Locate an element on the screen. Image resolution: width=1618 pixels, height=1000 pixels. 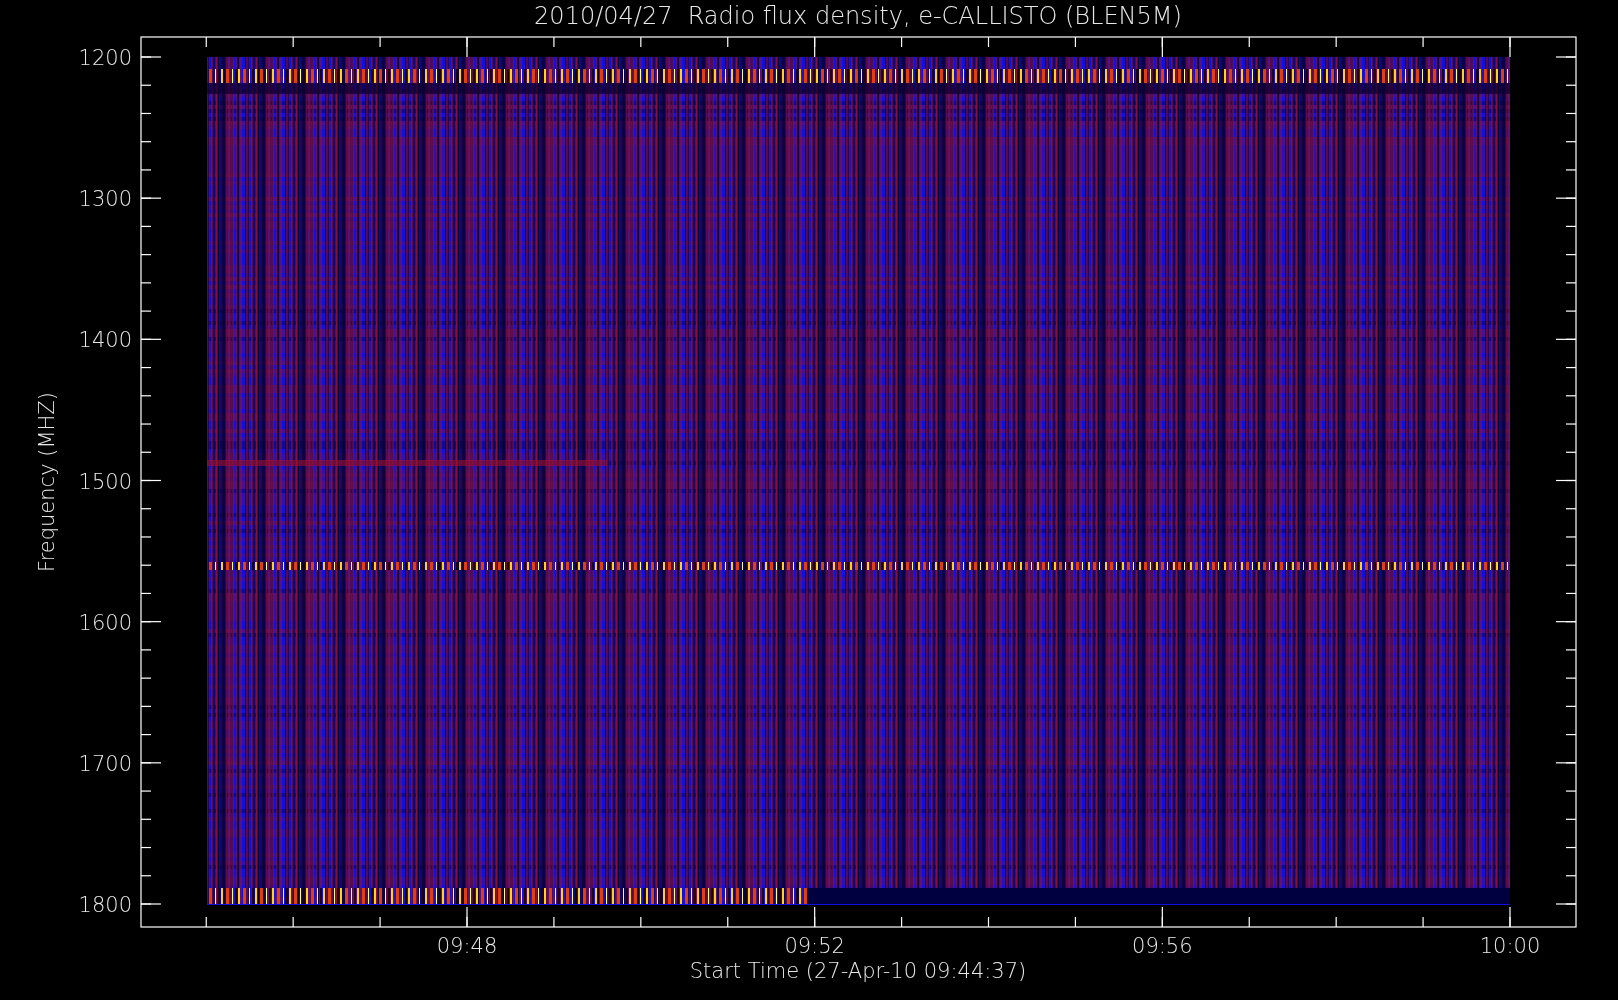
tick-label: 1400 is located at coordinates (105, 340).